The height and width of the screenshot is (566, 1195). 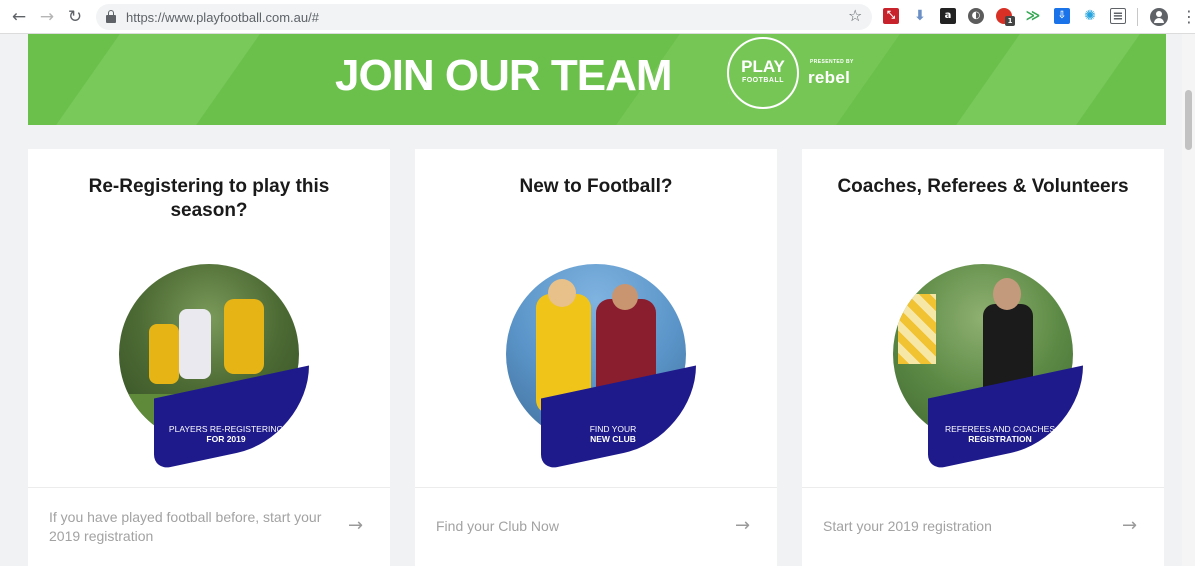 What do you see at coordinates (1007, 294) in the screenshot?
I see `referee-head` at bounding box center [1007, 294].